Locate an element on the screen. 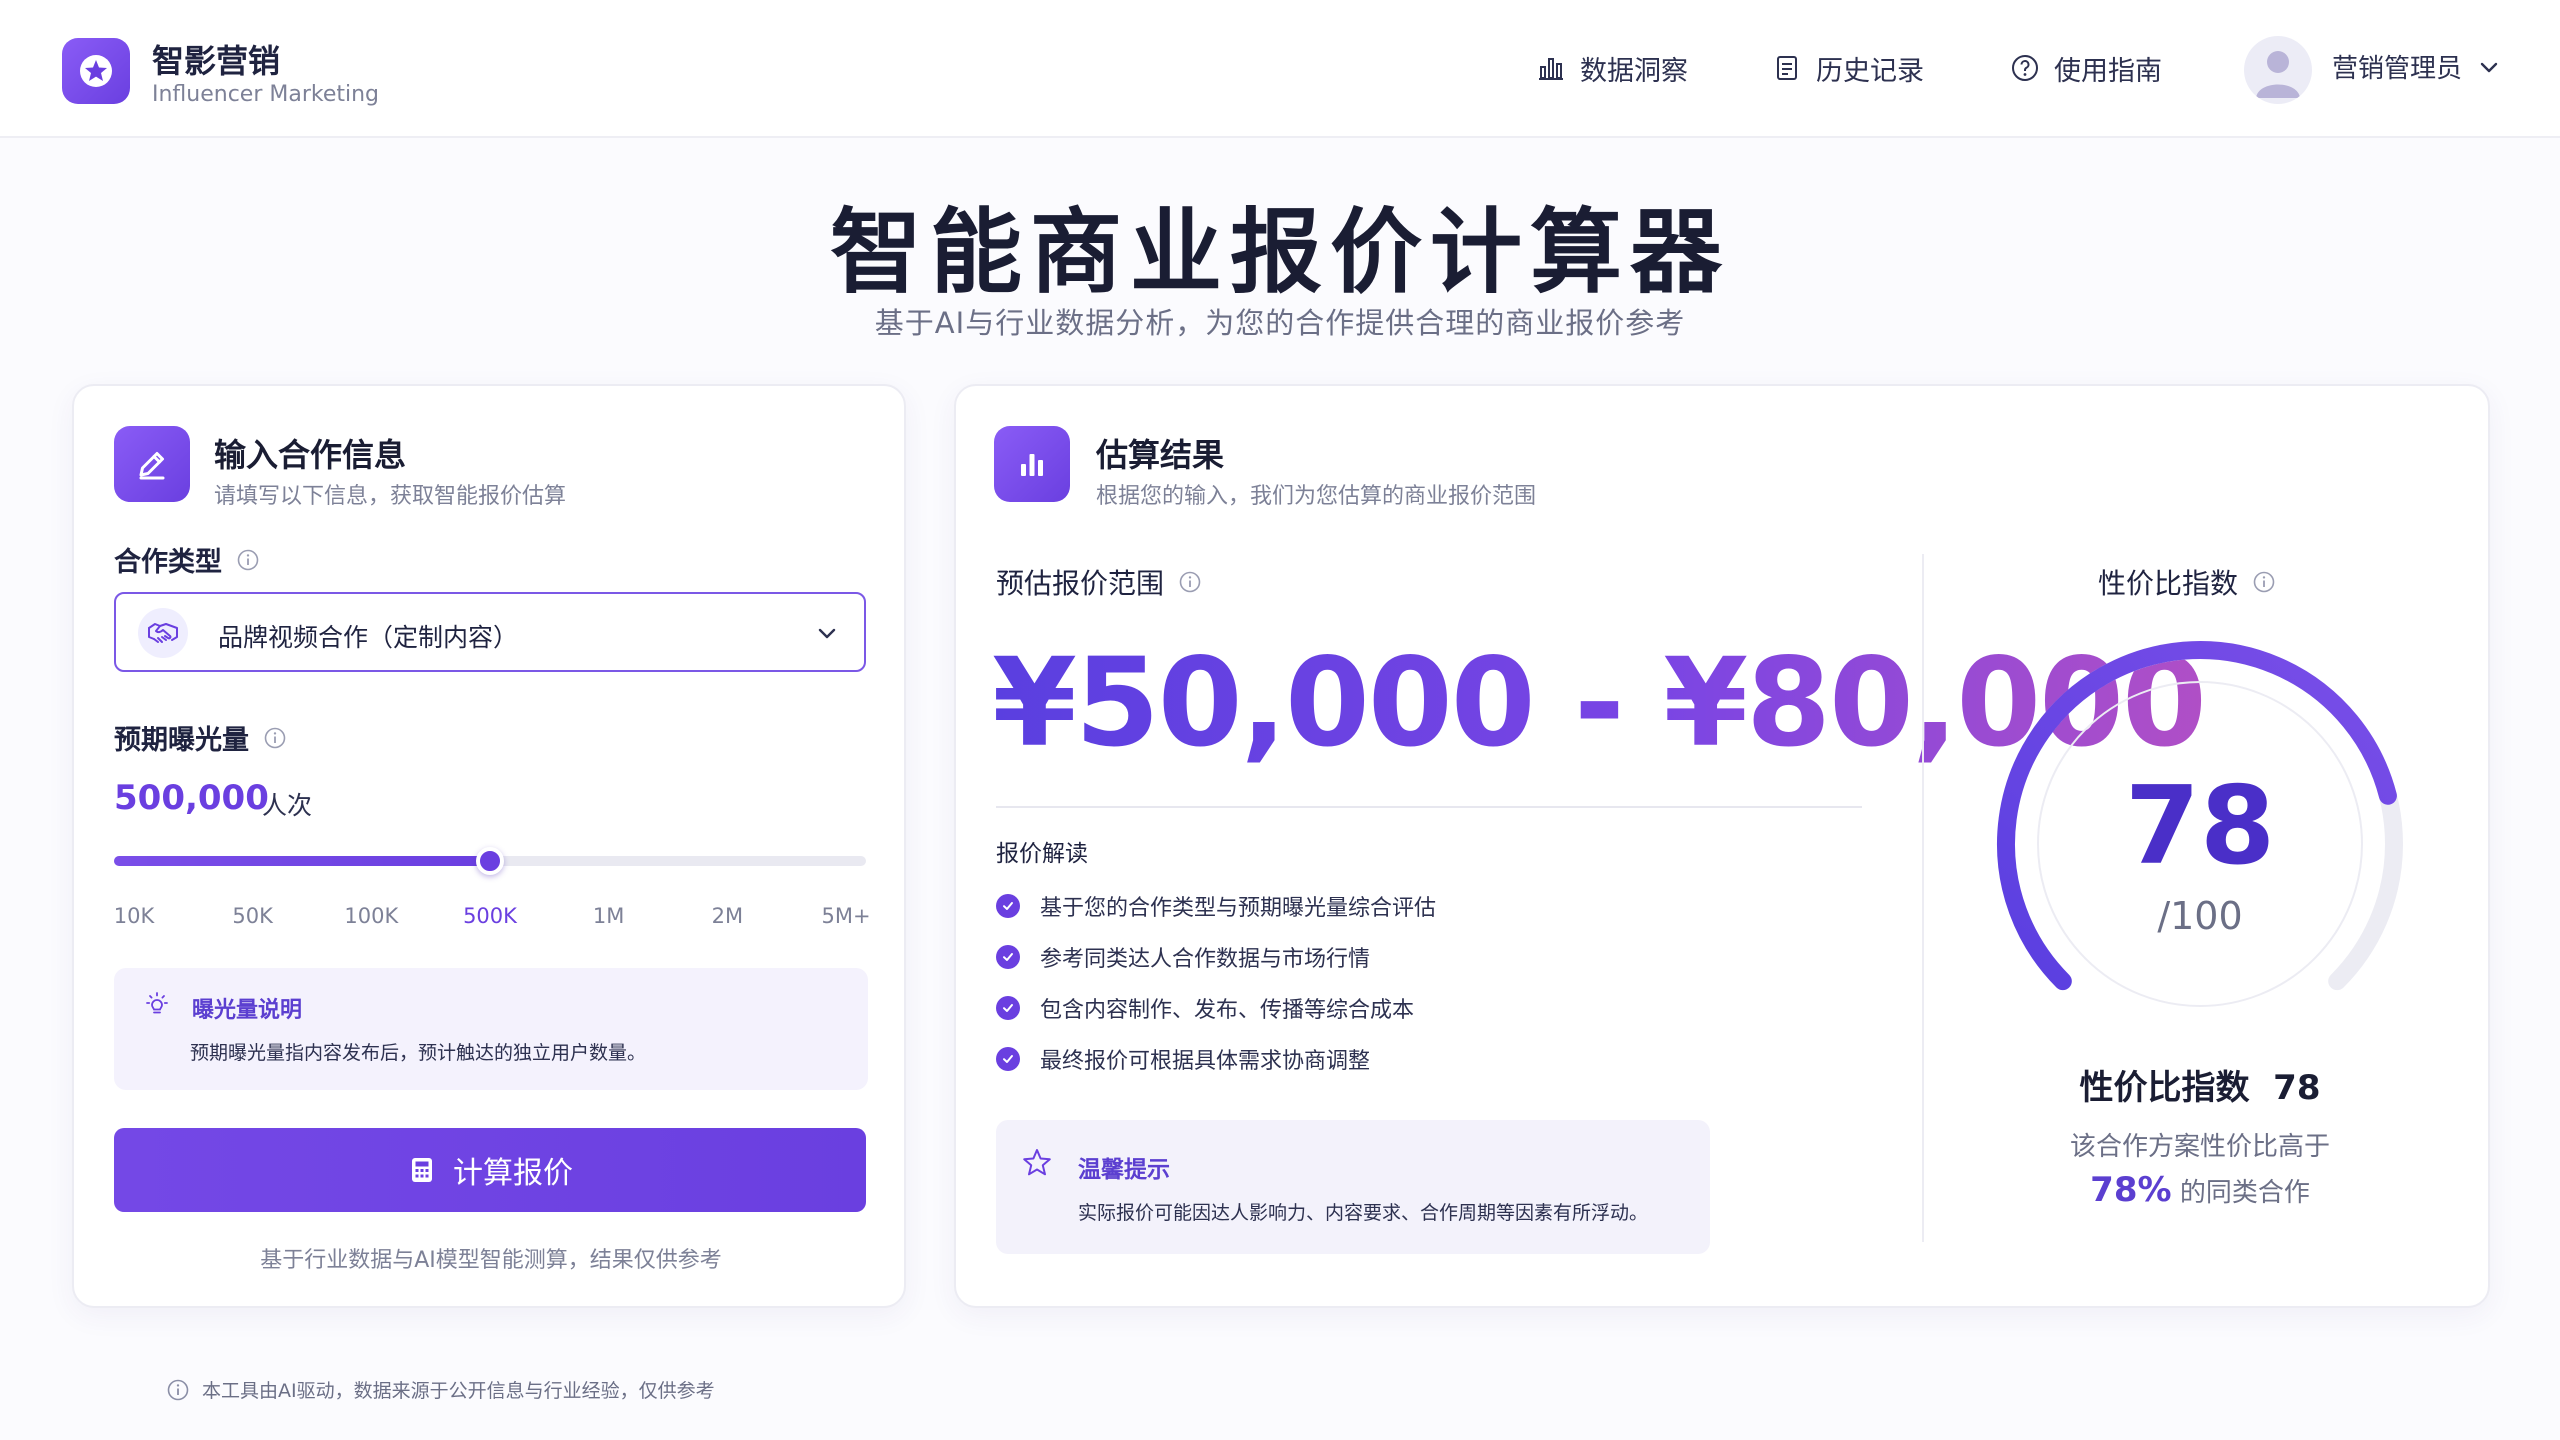  coop-type-value: 品牌视频合作（定制内容） is located at coordinates (368, 637).